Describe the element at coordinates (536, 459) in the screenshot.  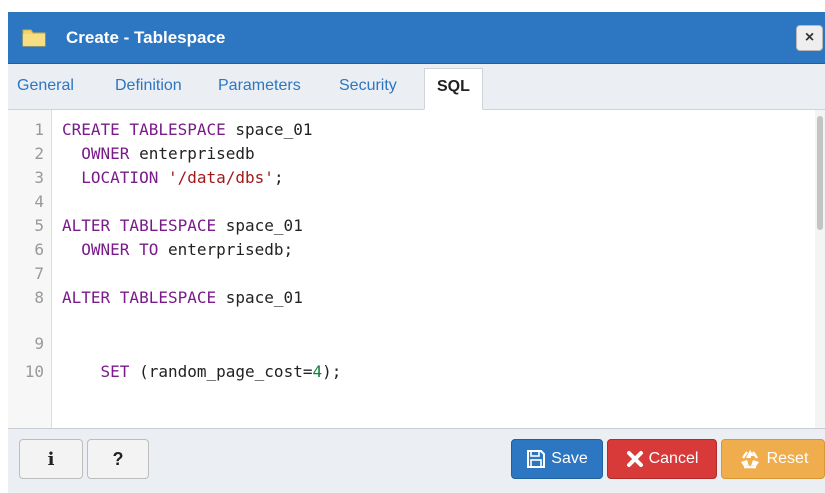
I see `save-icon` at that location.